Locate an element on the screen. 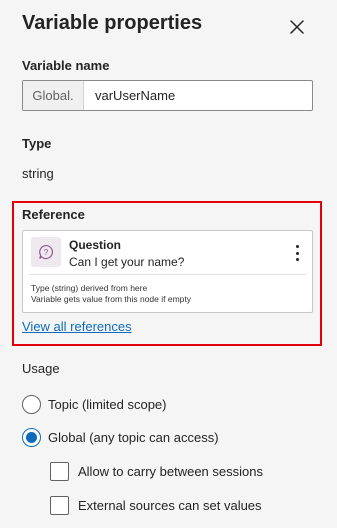  reference-note-1: Type (string) derived from here is located at coordinates (89, 288).